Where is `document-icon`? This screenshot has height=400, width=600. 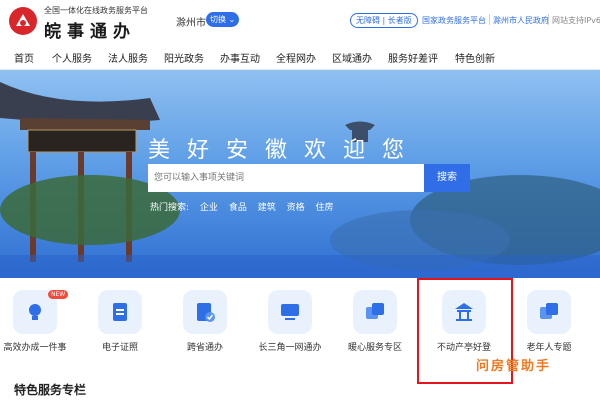
document-icon is located at coordinates (120, 312).